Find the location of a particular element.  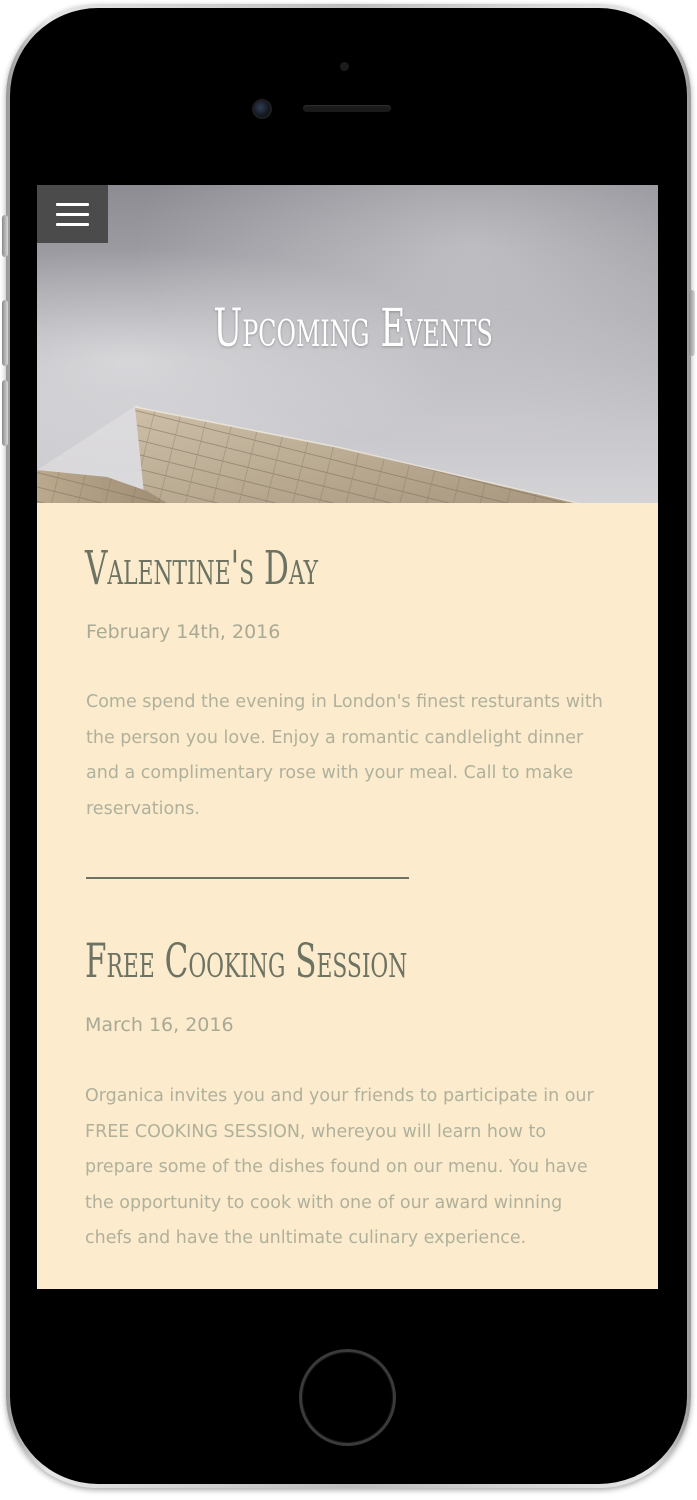

event-title: Valentine's Day is located at coordinates (202, 568).